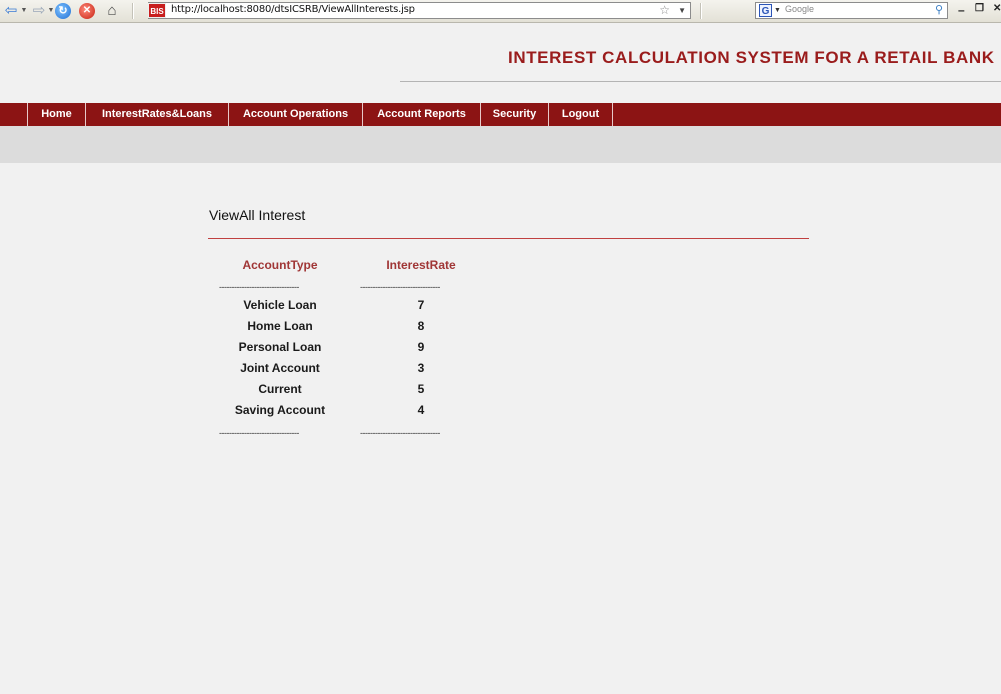  I want to click on window-minimize-icon: –, so click(961, 10).